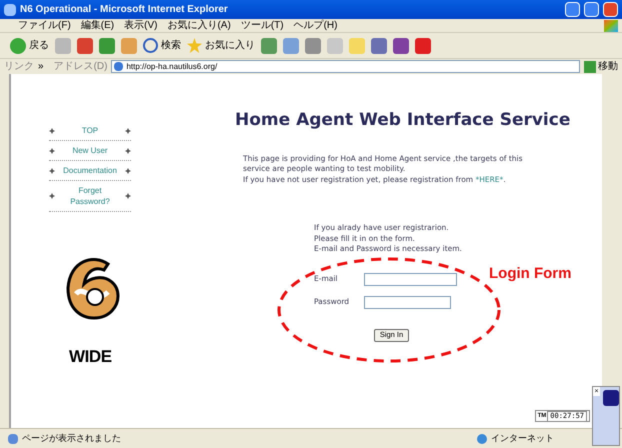 The image size is (622, 448). Describe the element at coordinates (90, 170) in the screenshot. I see `nav-link: Documentation` at that location.